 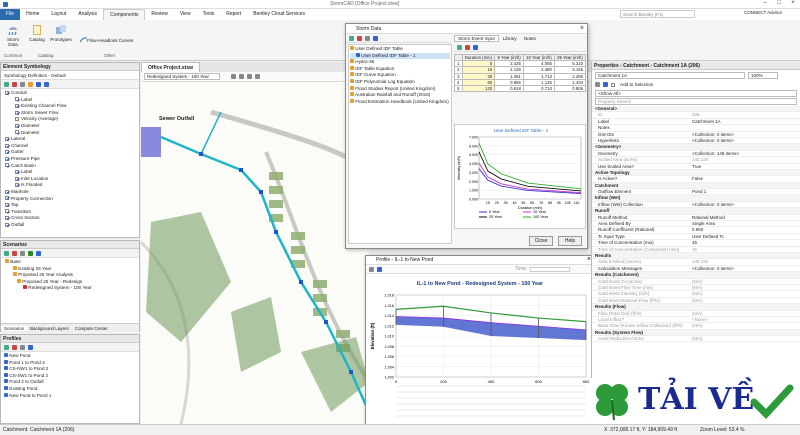 I want to click on tree-item: Transition, so click(x=72, y=212).